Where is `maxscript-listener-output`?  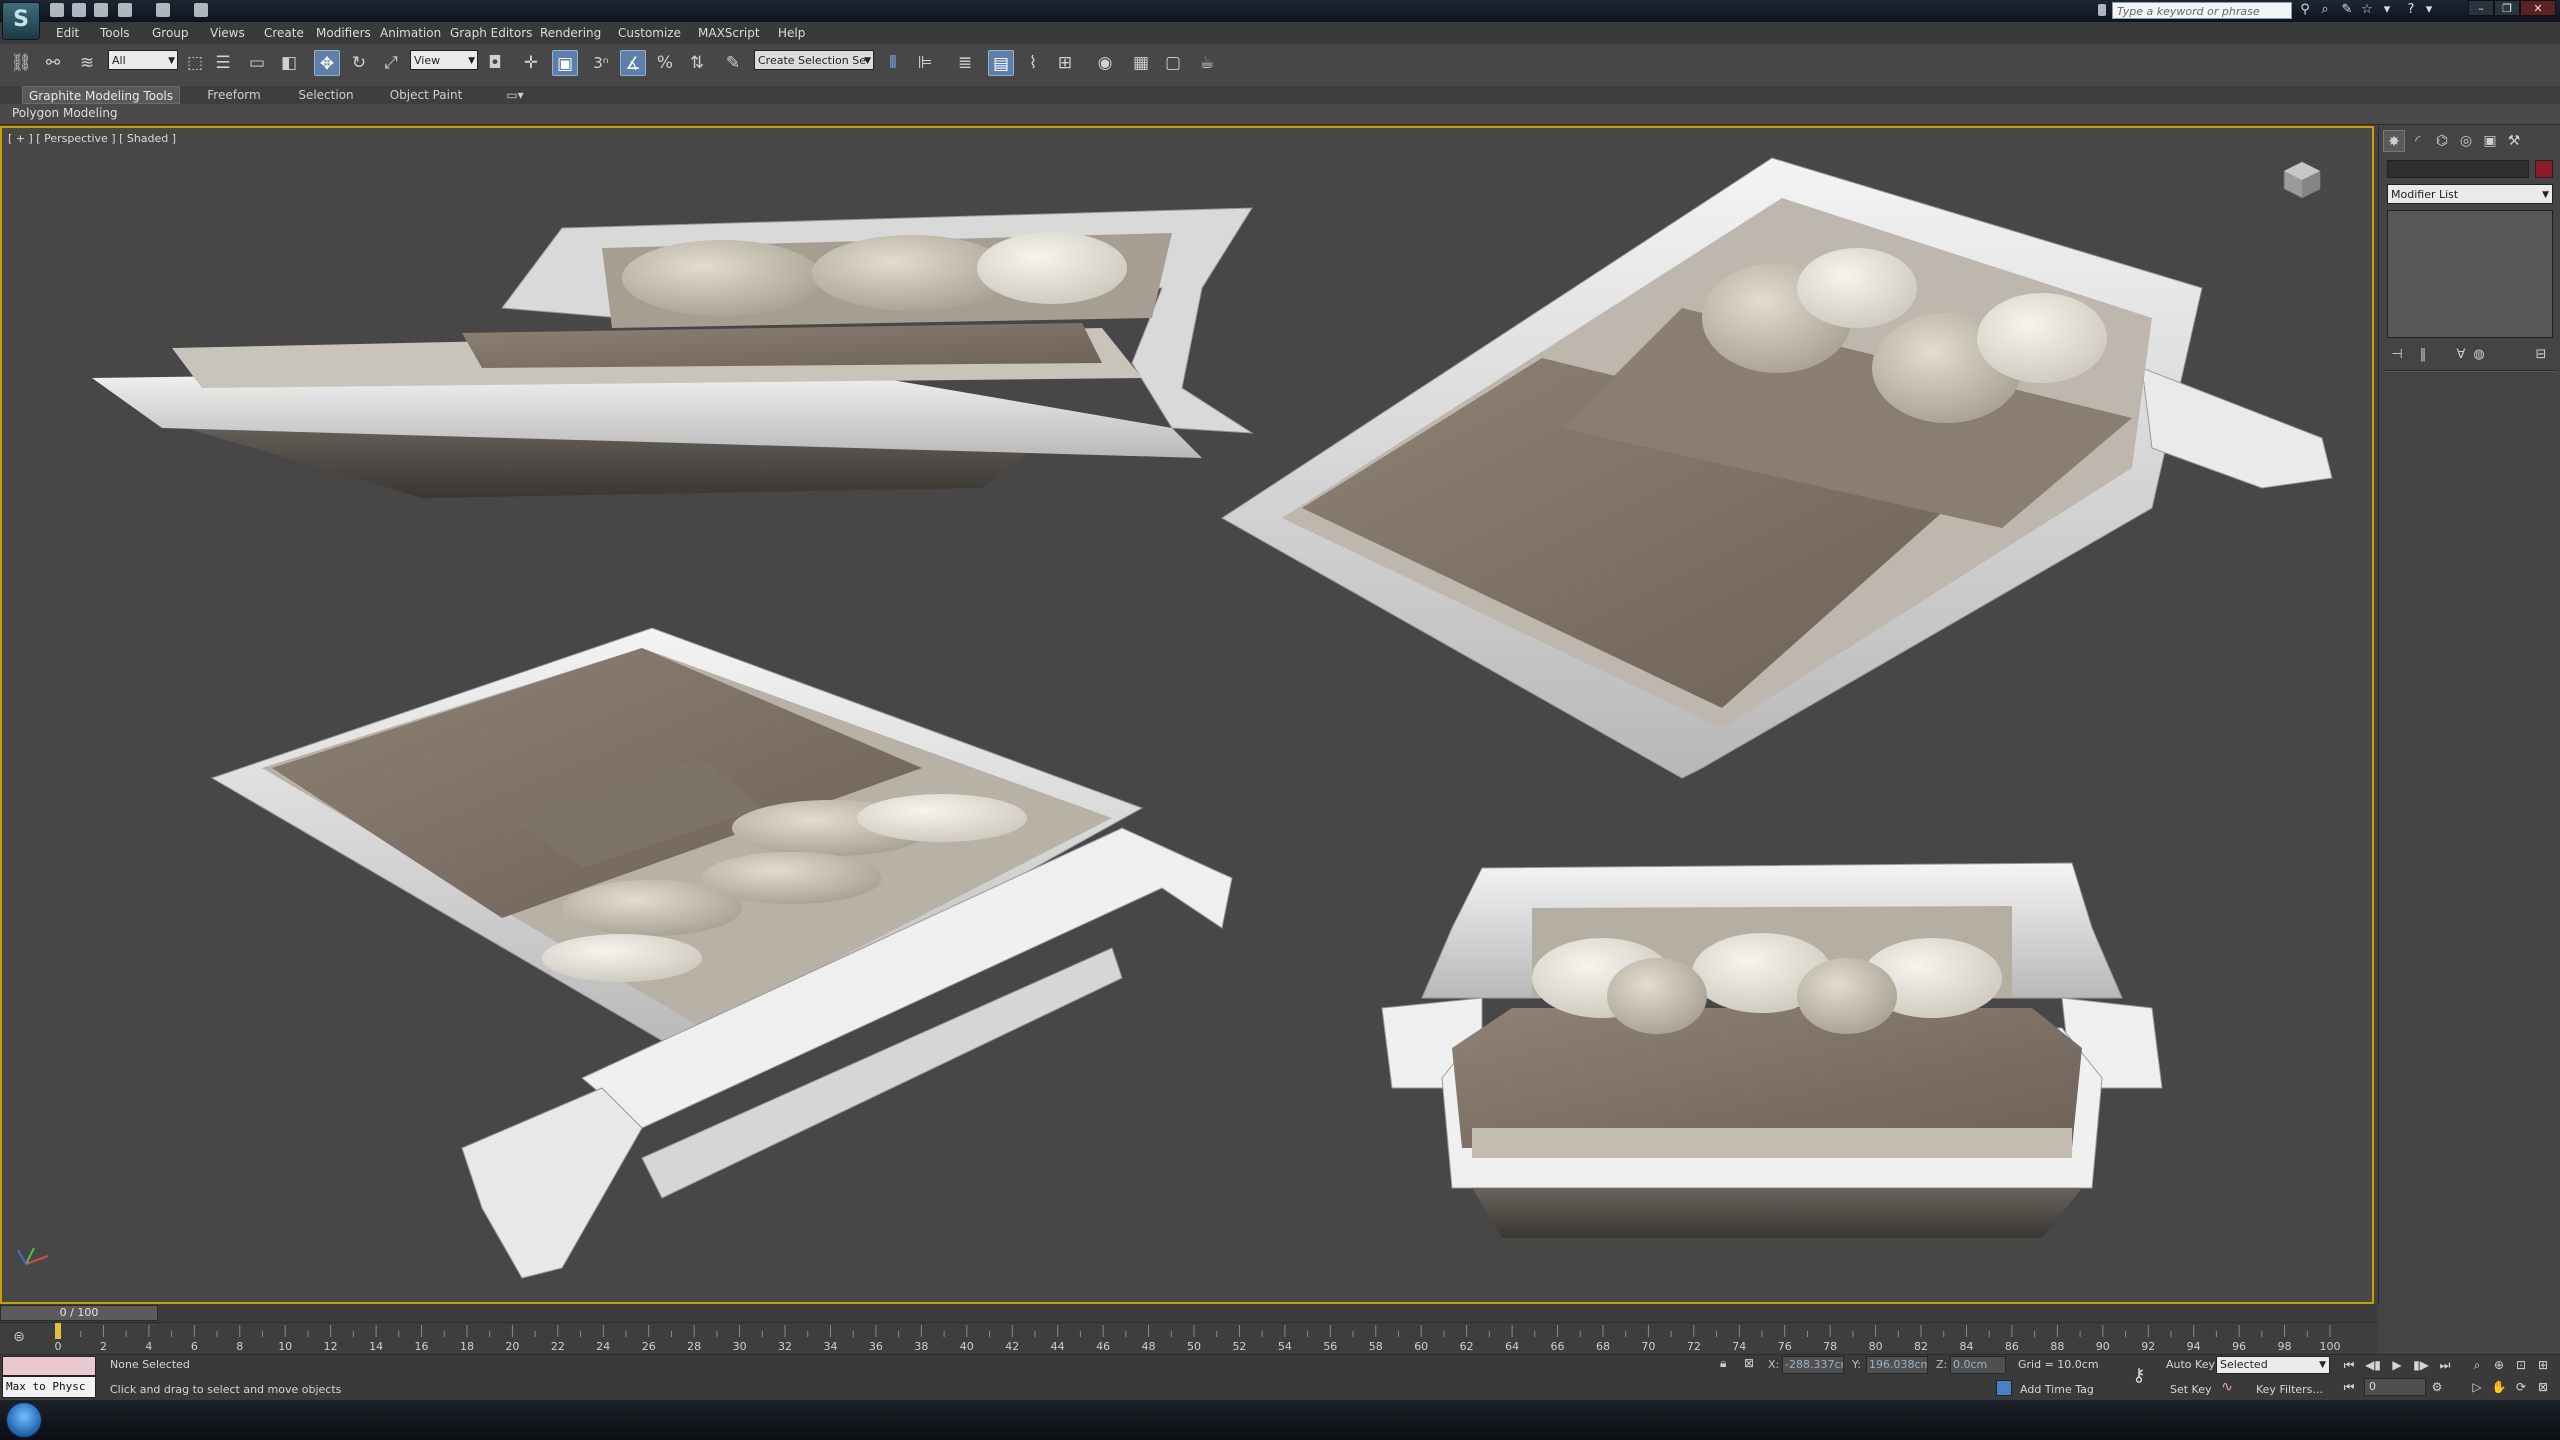 maxscript-listener-output is located at coordinates (49, 1366).